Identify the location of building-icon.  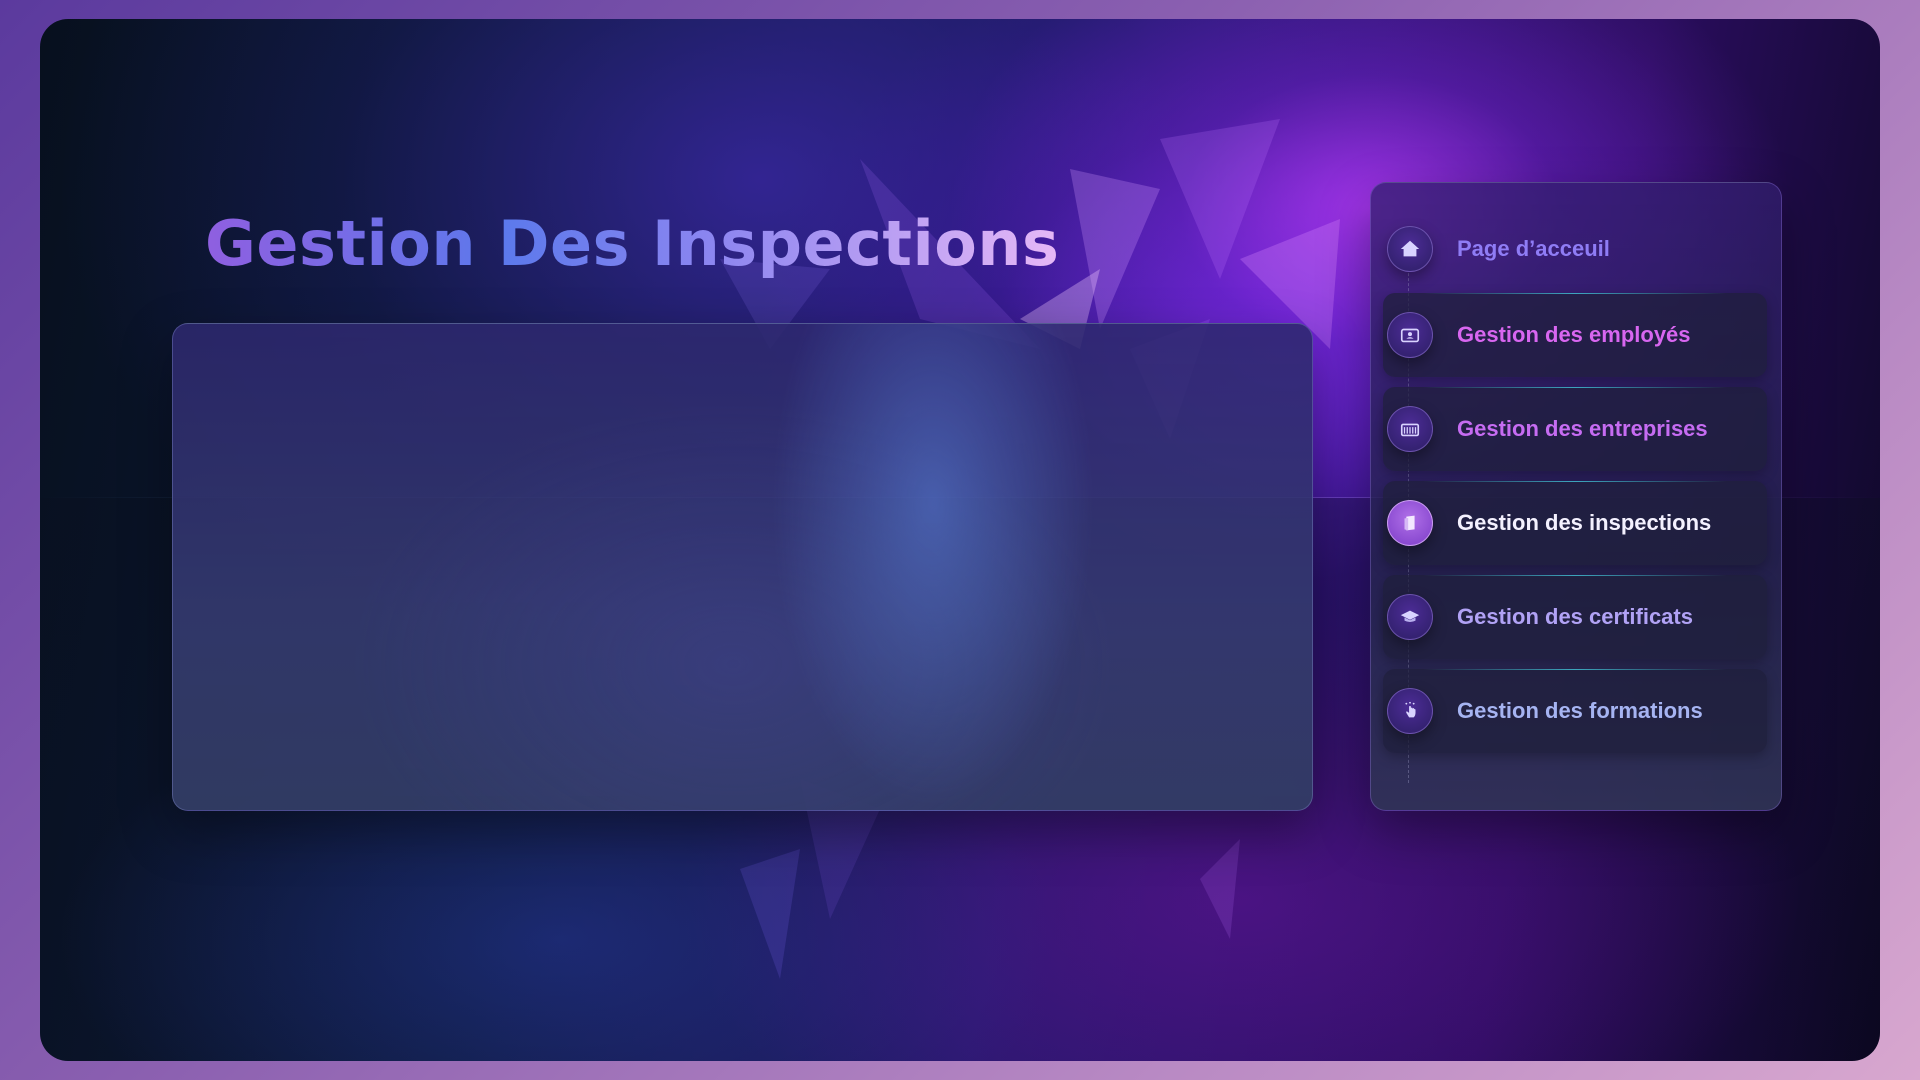
(1410, 429).